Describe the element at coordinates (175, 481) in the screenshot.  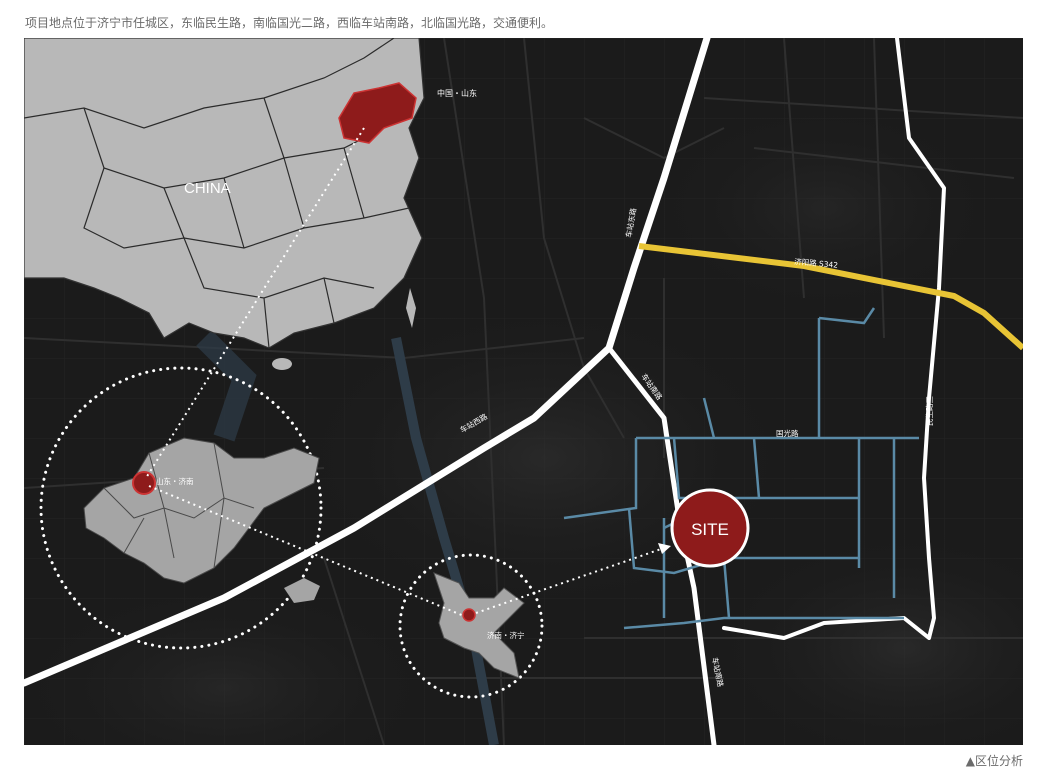
I see `city-label: 山东・济南` at that location.